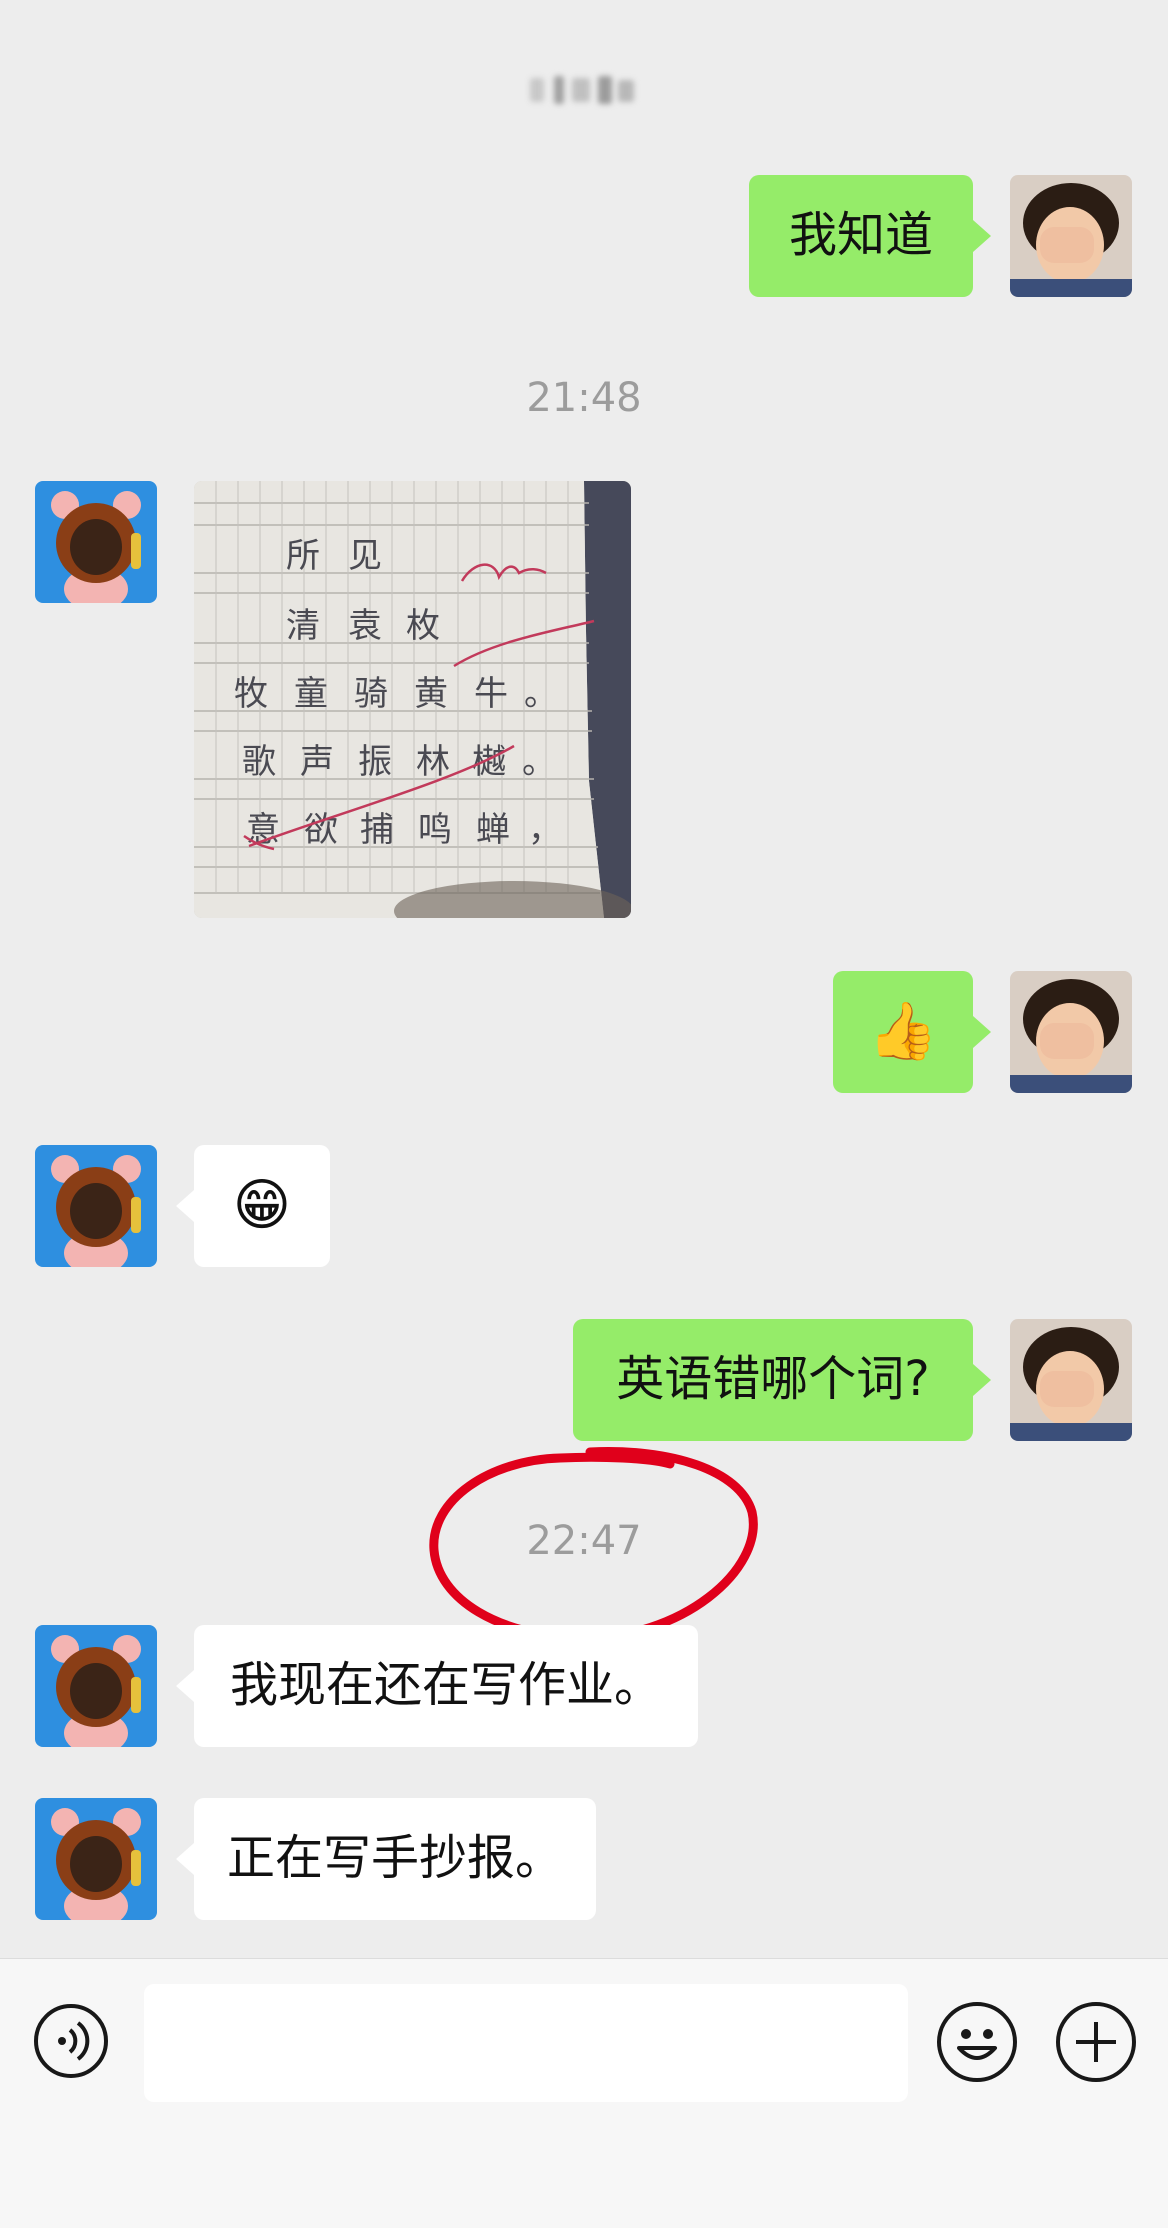 This screenshot has height=2228, width=1168. I want to click on message-text: 我知道, so click(860, 235).